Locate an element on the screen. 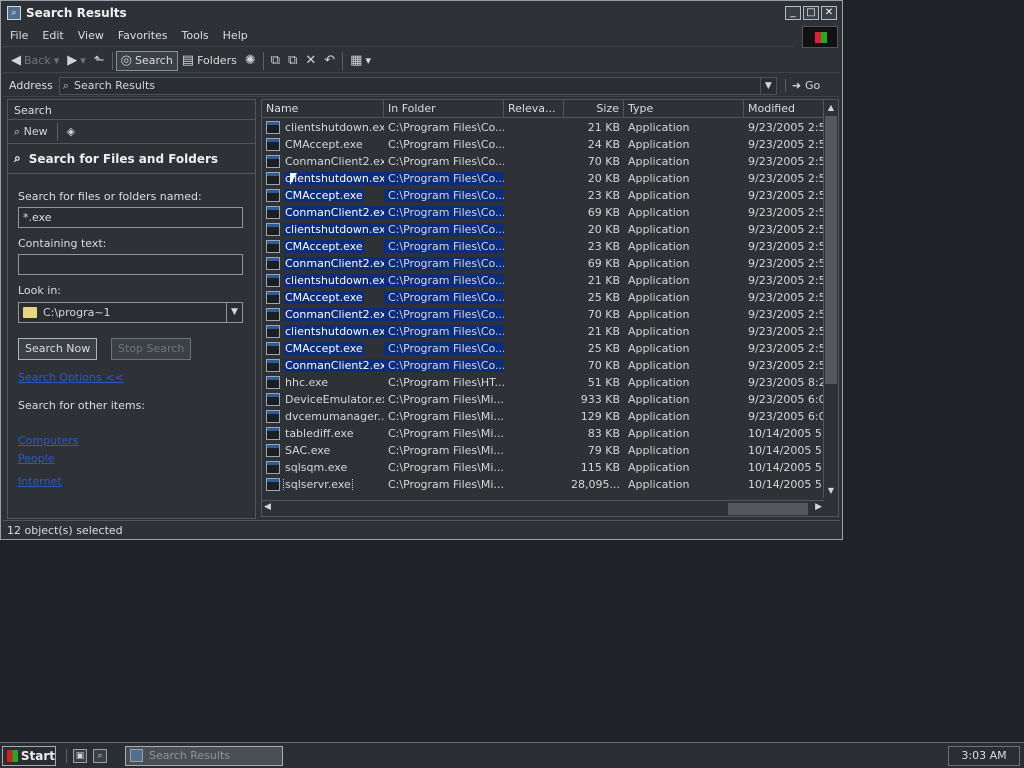 The width and height of the screenshot is (1024, 768). menu-favorites: Favorites is located at coordinates (143, 35).